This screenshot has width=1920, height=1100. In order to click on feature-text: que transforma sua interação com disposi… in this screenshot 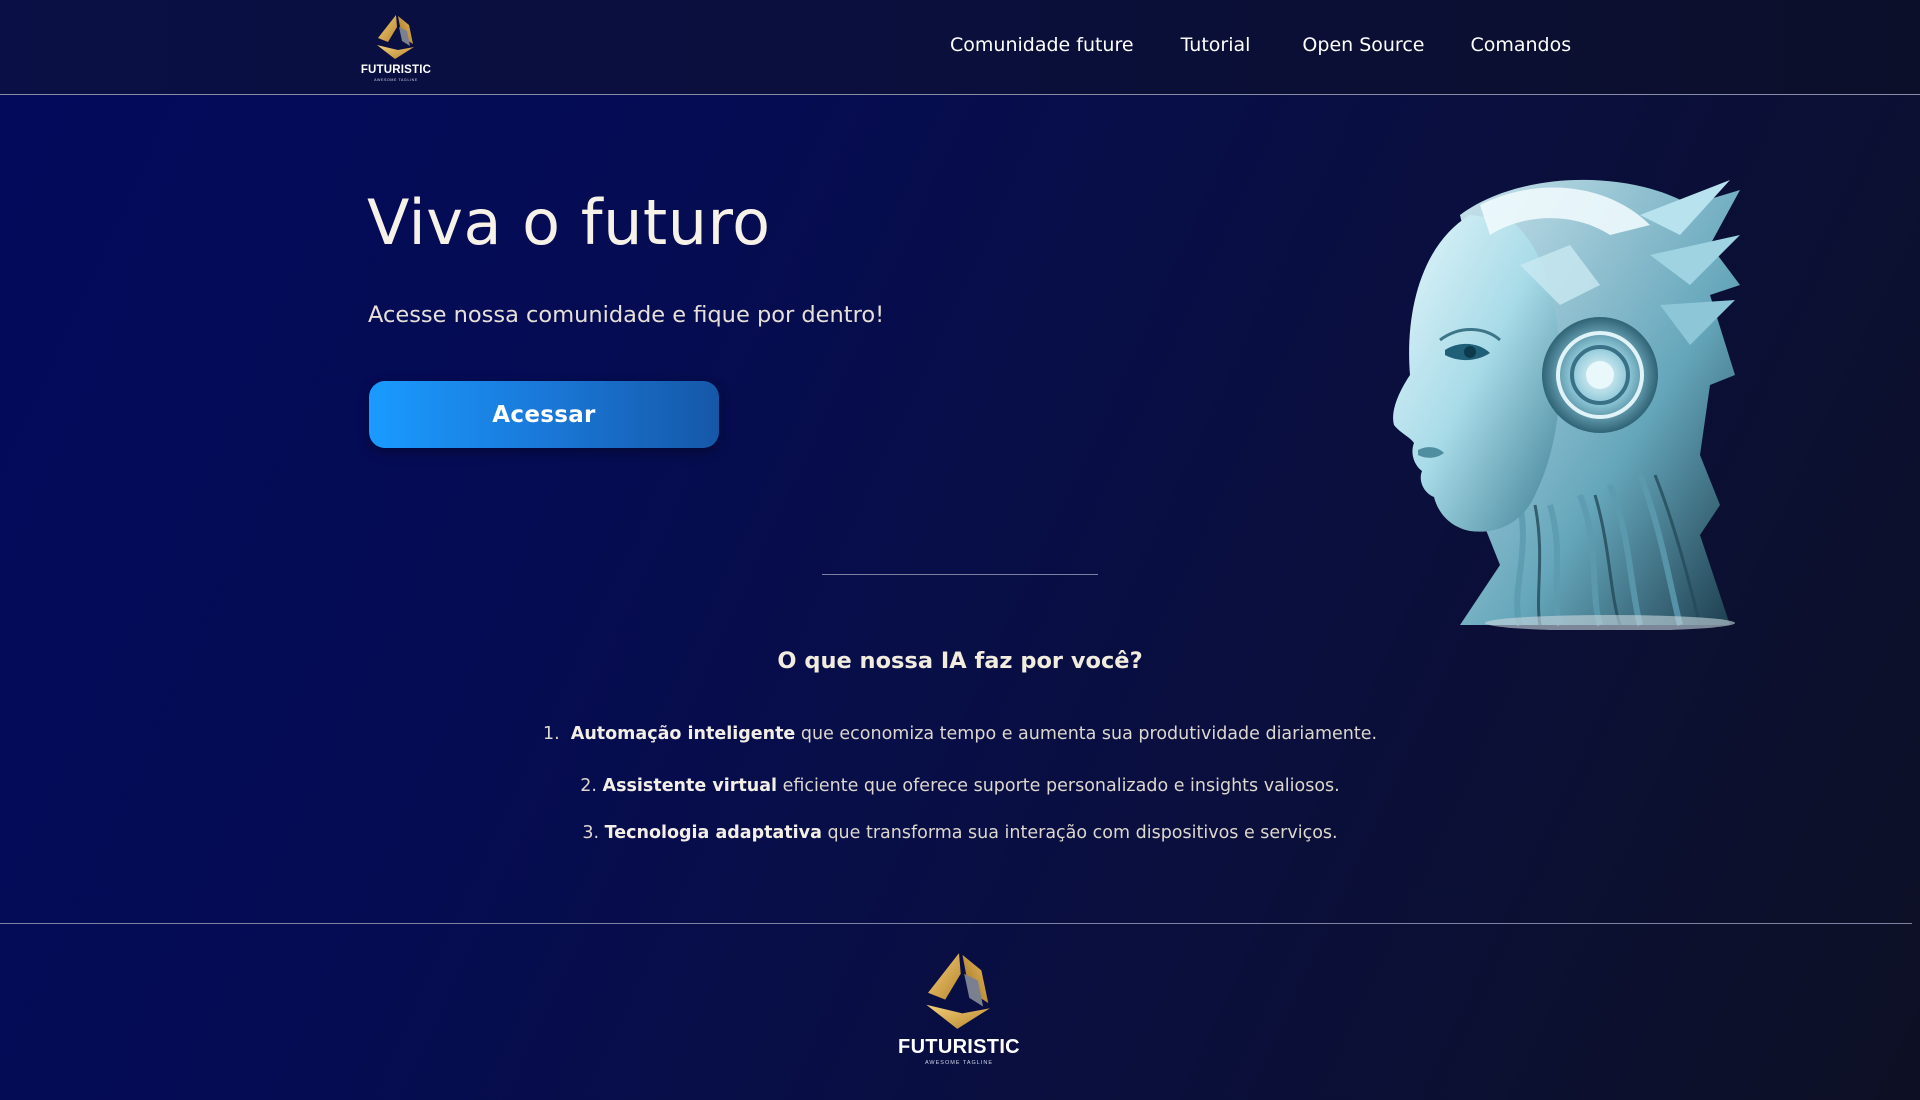, I will do `click(1079, 833)`.